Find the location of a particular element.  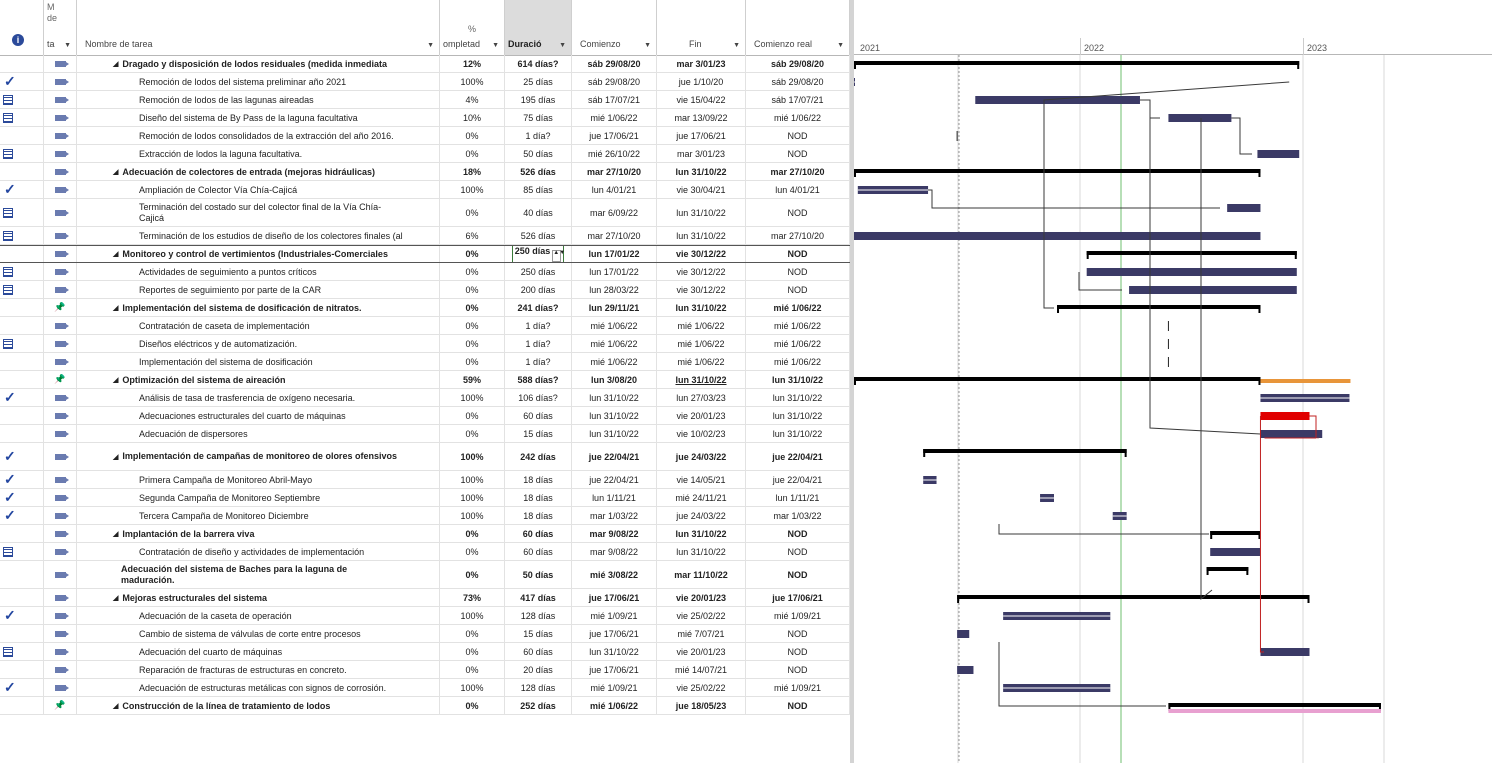

start-date-cell: mar 27/10/20 is located at coordinates (614, 235).